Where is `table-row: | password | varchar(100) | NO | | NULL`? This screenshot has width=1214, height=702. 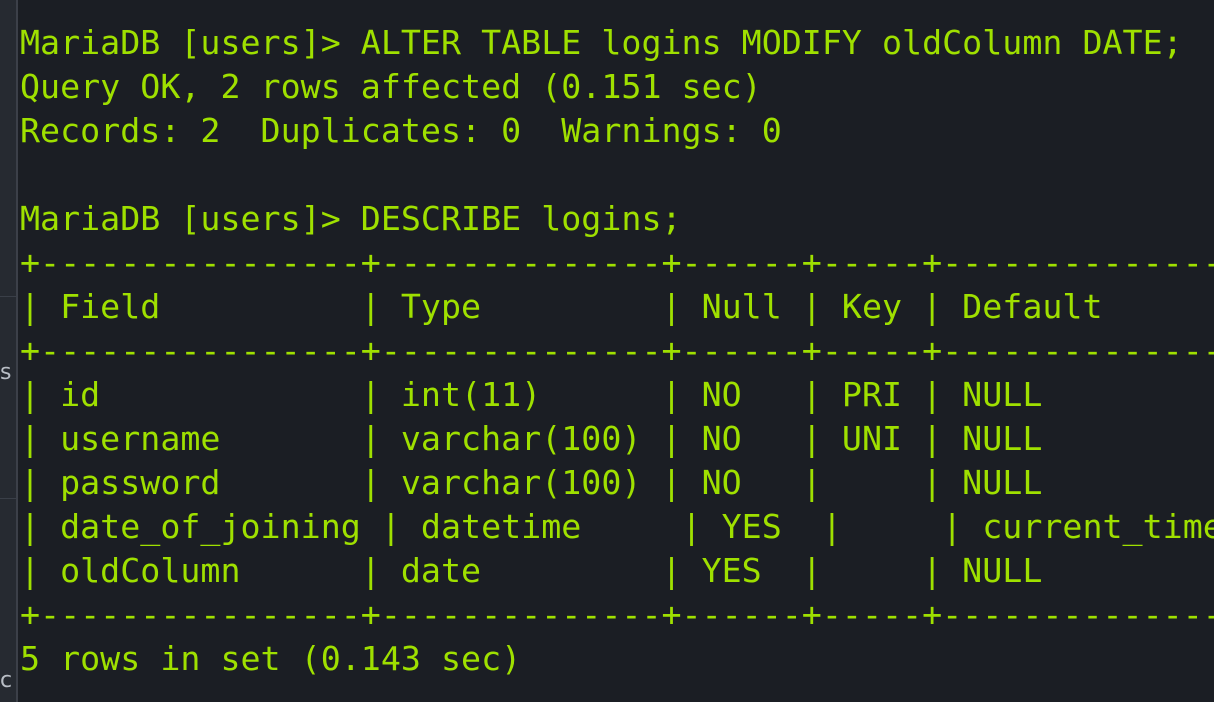 table-row: | password | varchar(100) | NO | | NULL is located at coordinates (531, 482).